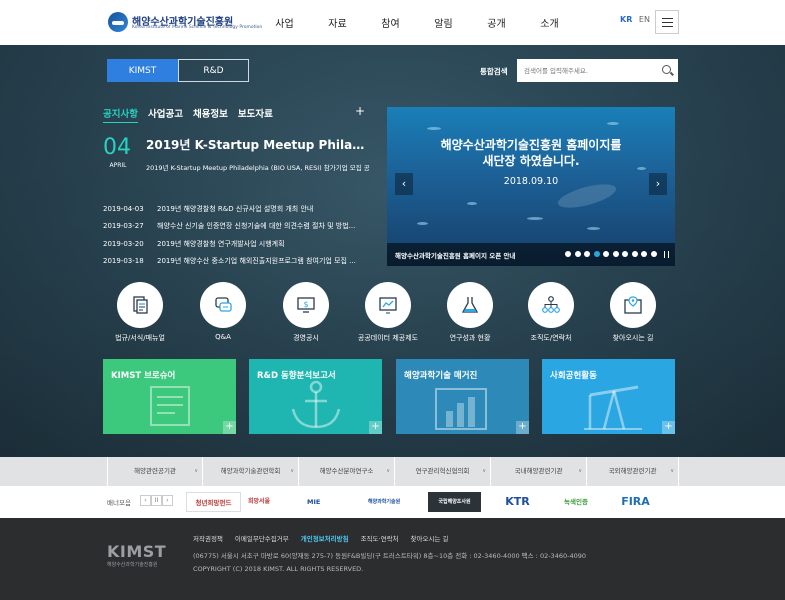 This screenshot has height=600, width=785. Describe the element at coordinates (658, 184) in the screenshot. I see `banner-next-button: ›` at that location.